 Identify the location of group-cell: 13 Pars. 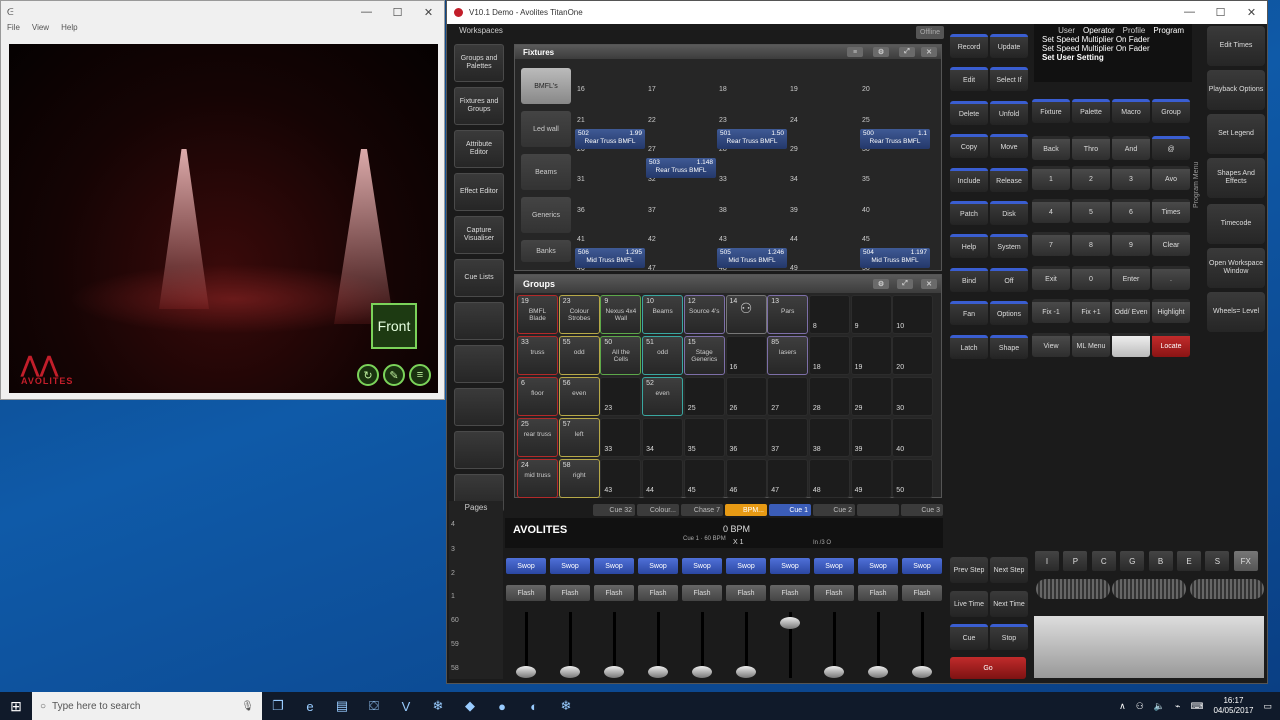
(788, 314).